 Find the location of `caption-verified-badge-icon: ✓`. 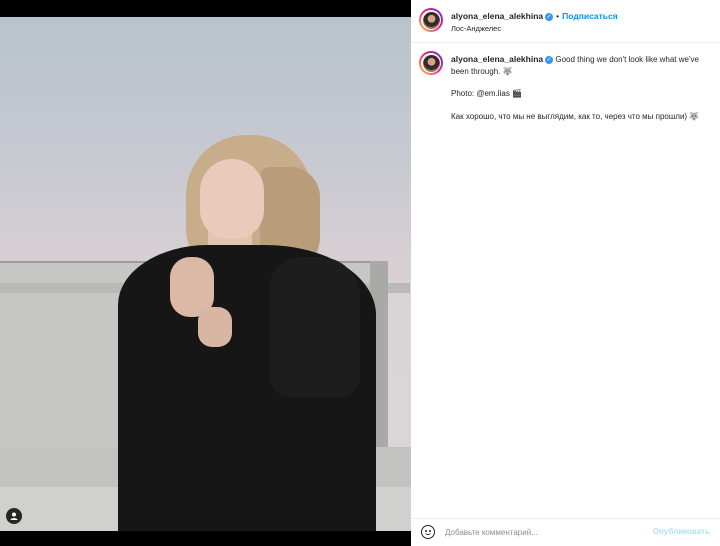

caption-verified-badge-icon: ✓ is located at coordinates (549, 59).